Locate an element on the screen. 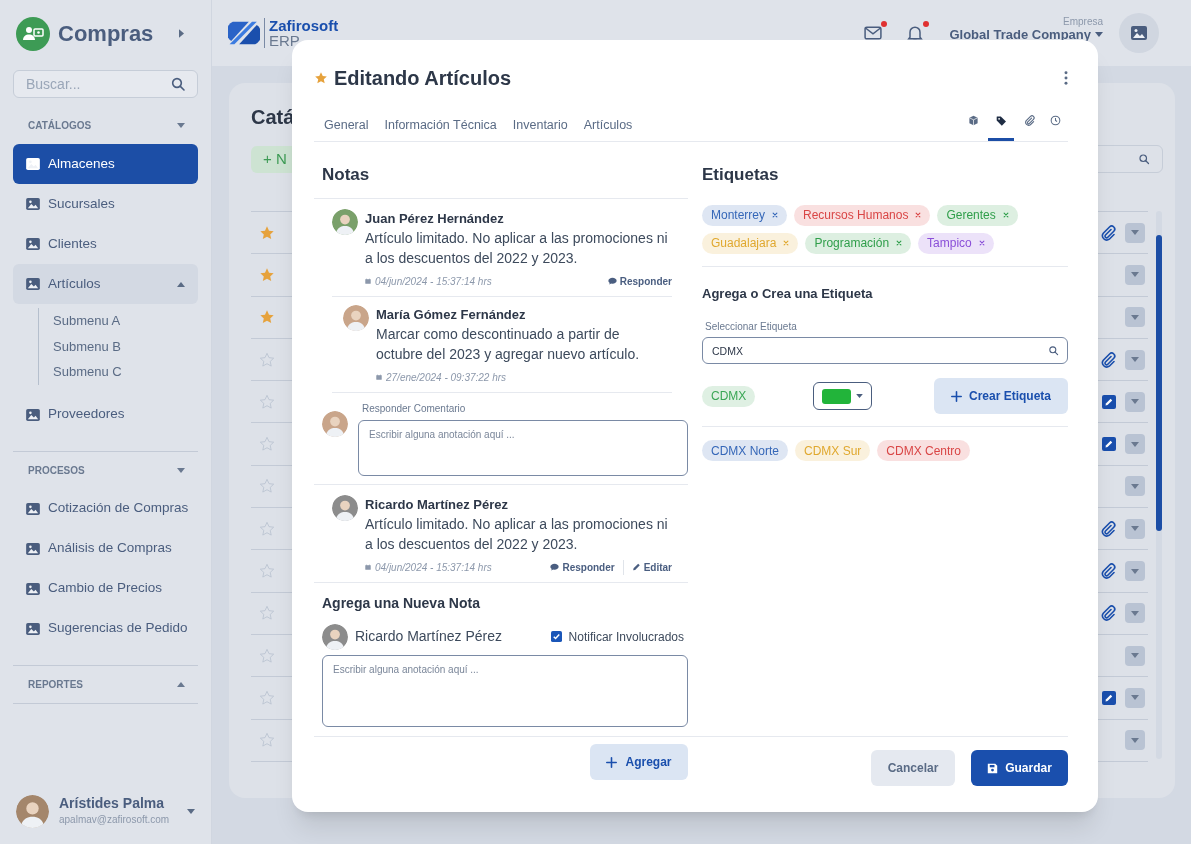 Image resolution: width=1191 pixels, height=844 pixels. tag-chip: CDMX Centro is located at coordinates (924, 450).